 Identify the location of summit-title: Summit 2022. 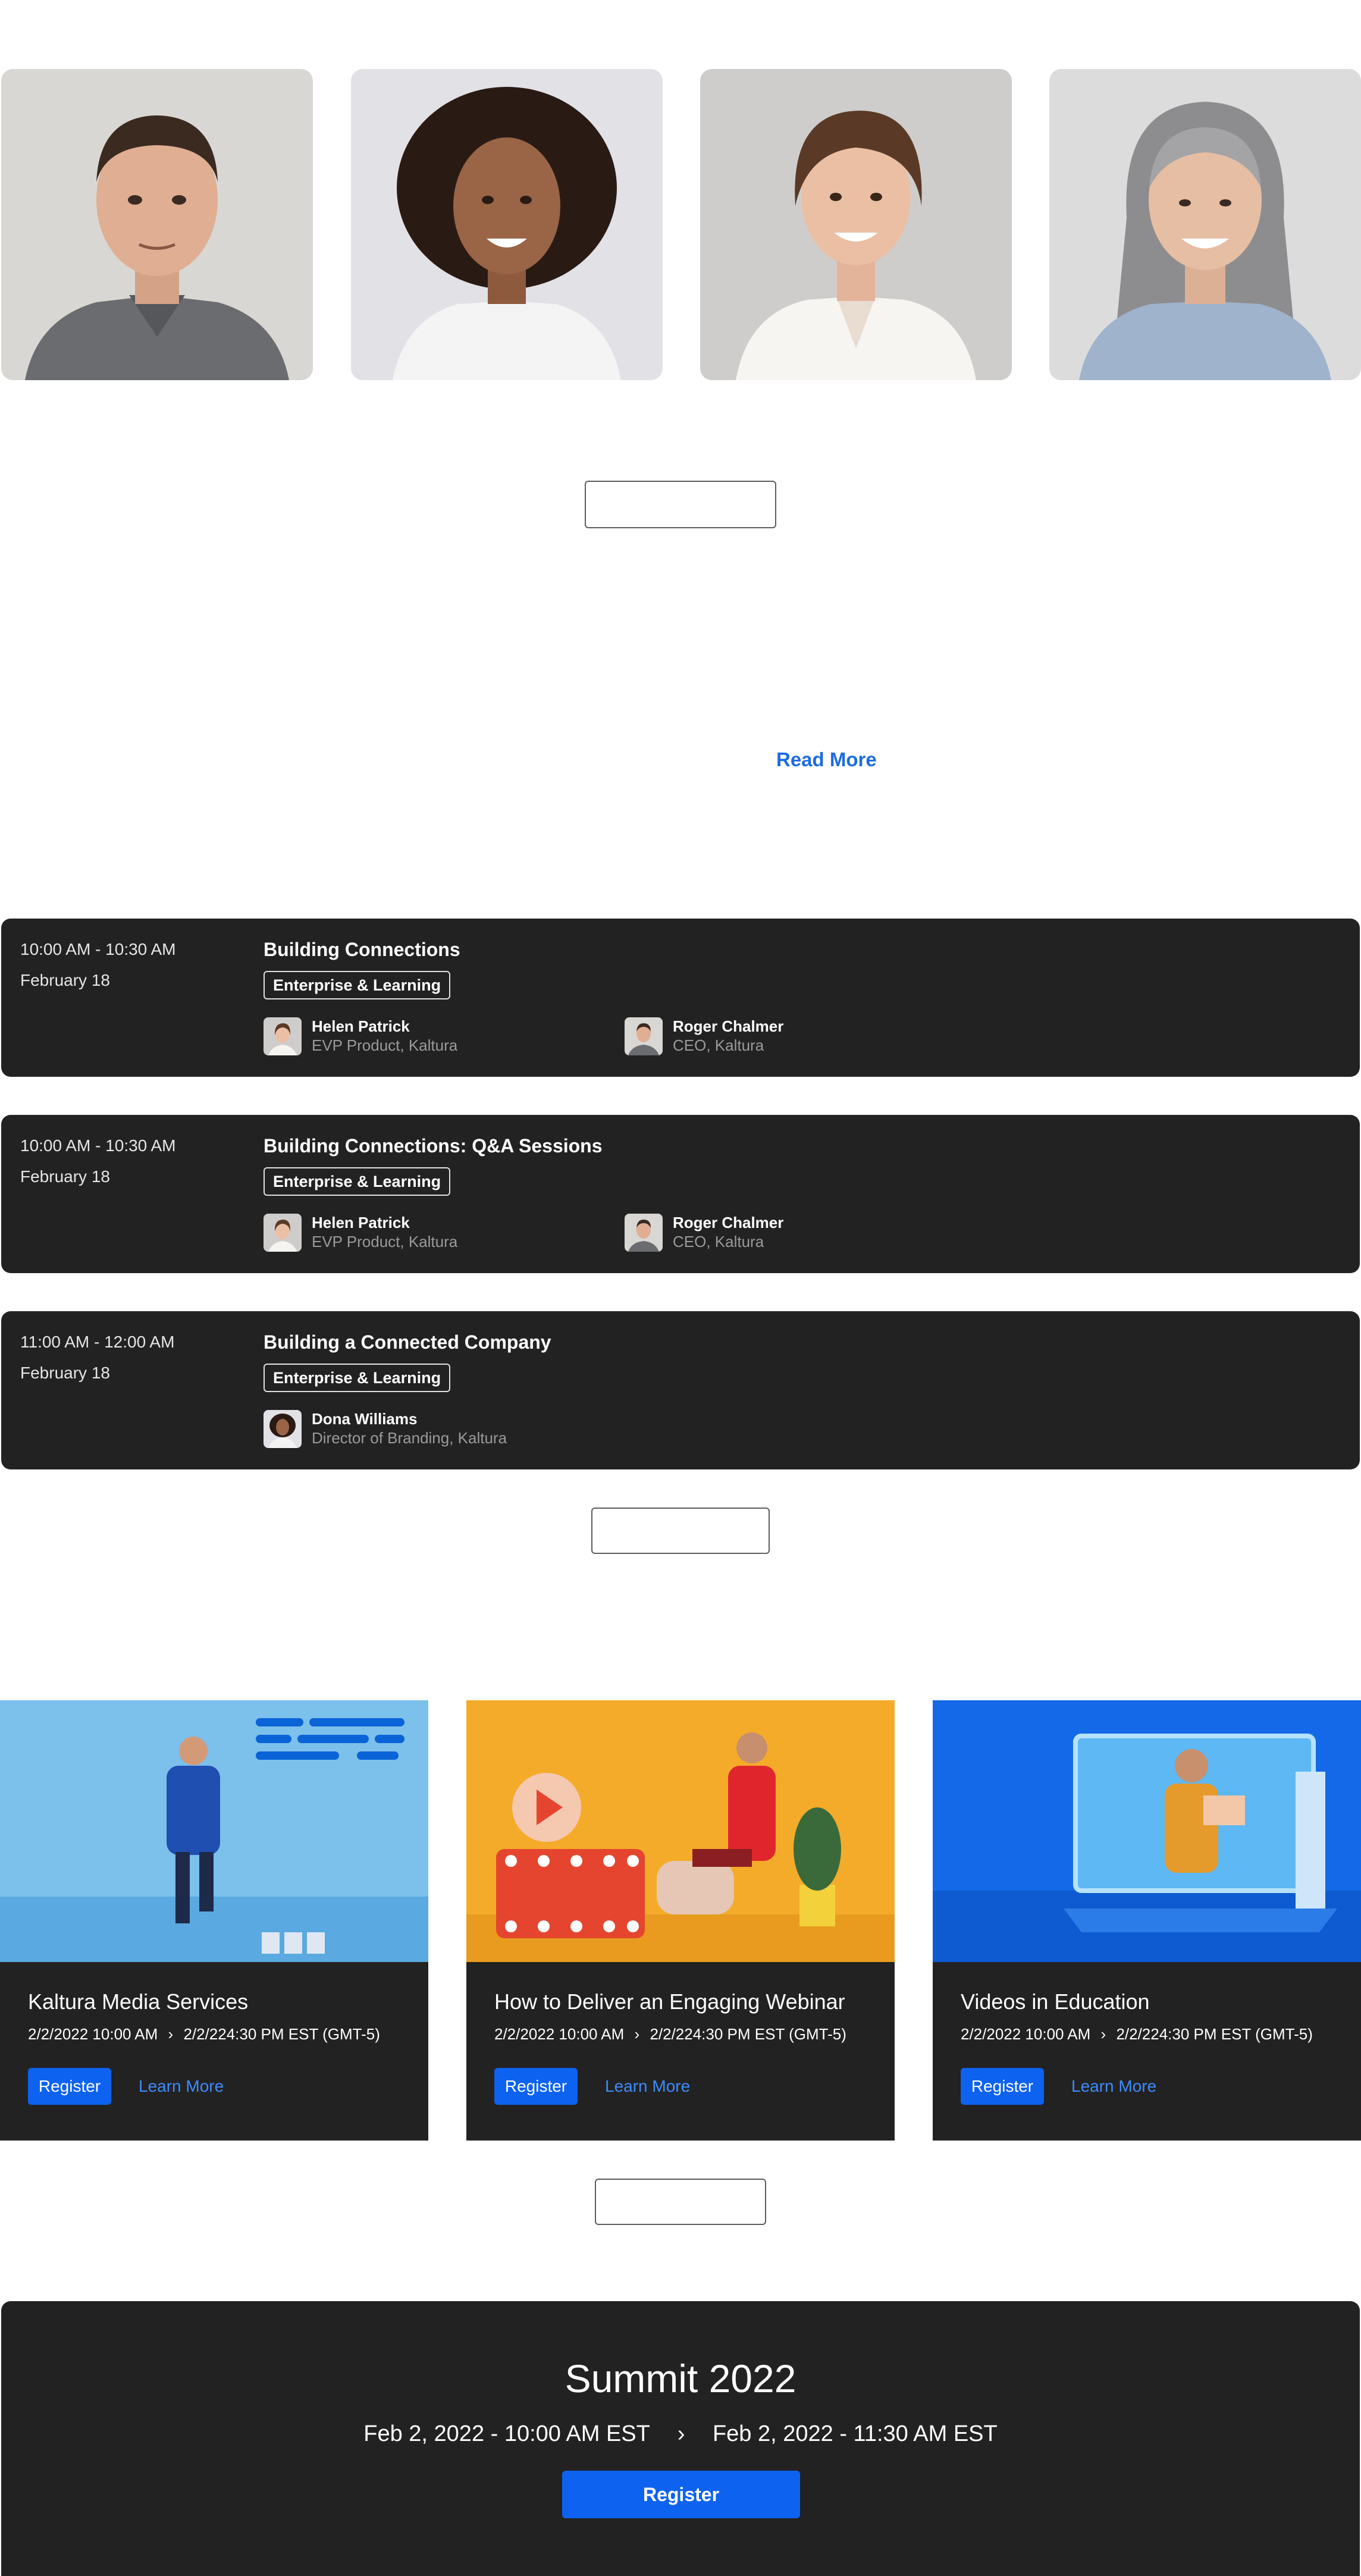
(680, 2378).